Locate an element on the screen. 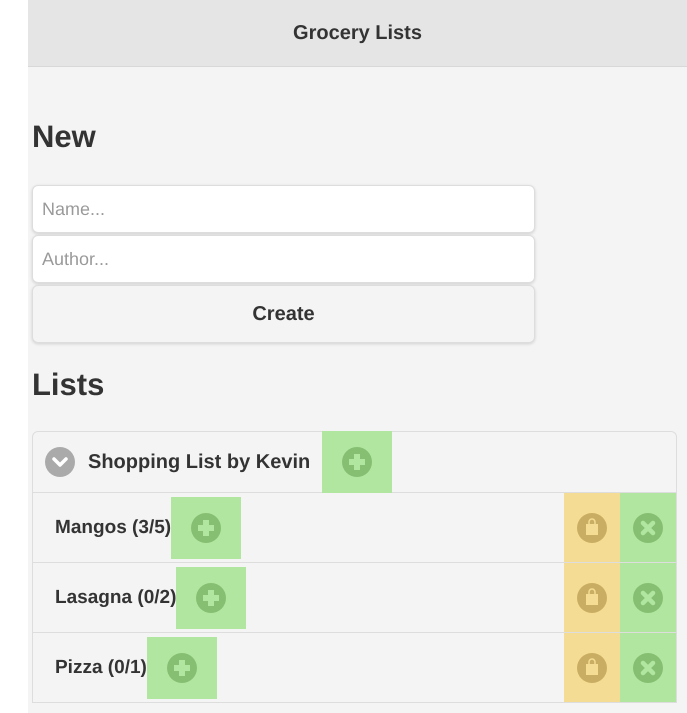 Image resolution: width=687 pixels, height=713 pixels. item-label: Pizza (0/1) is located at coordinates (101, 667).